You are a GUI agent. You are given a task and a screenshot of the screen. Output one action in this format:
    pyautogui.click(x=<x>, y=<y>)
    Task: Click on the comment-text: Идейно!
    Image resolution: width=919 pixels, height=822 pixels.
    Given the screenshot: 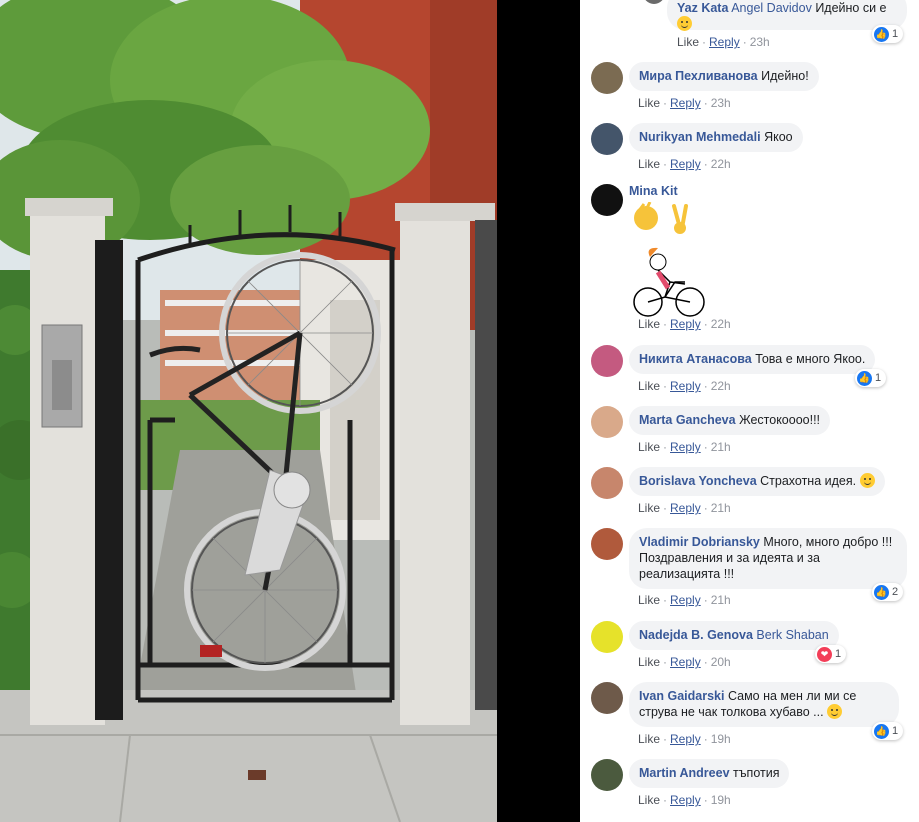 What is the action you would take?
    pyautogui.click(x=785, y=76)
    